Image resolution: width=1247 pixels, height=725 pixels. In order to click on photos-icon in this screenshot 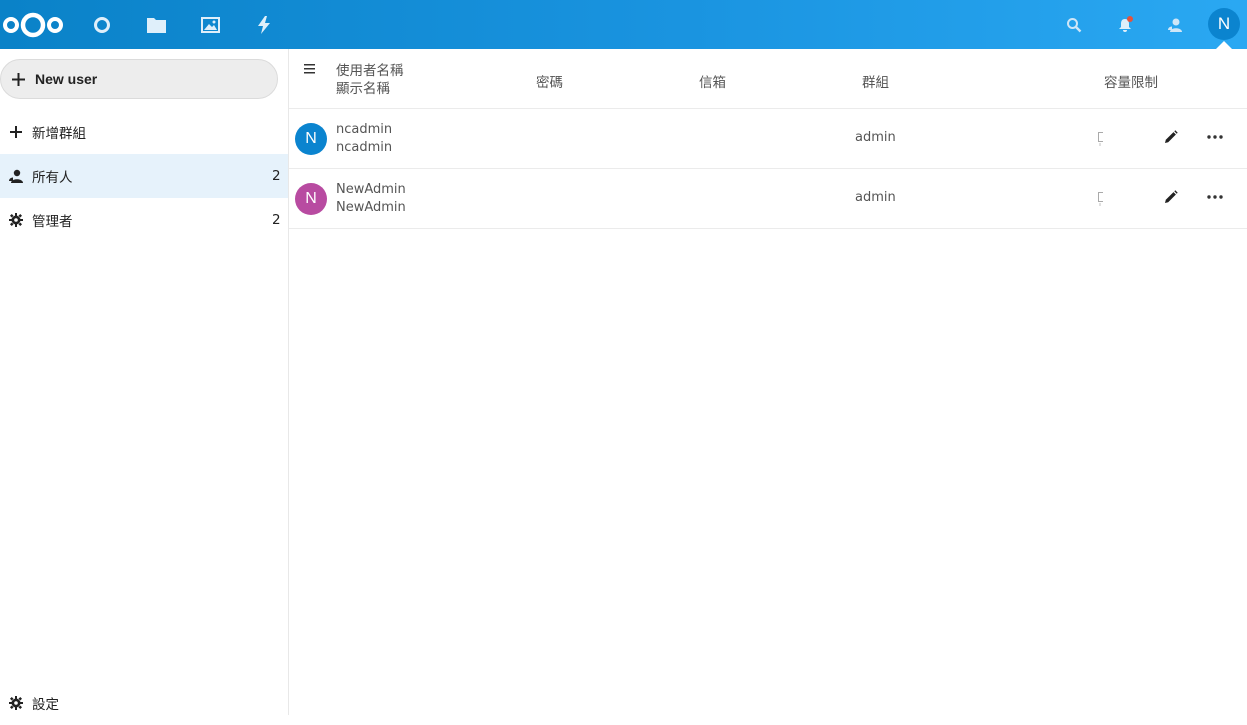, I will do `click(210, 24)`.